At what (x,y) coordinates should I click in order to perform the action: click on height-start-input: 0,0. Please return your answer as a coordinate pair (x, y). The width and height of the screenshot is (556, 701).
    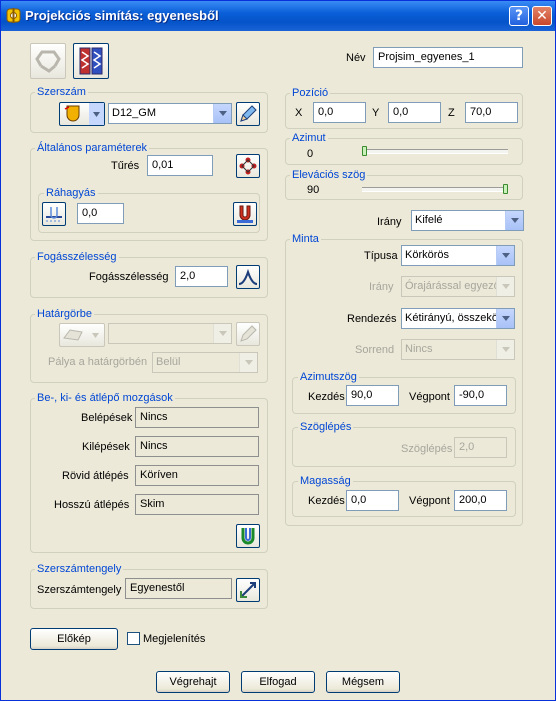
    Looking at the image, I should click on (372, 500).